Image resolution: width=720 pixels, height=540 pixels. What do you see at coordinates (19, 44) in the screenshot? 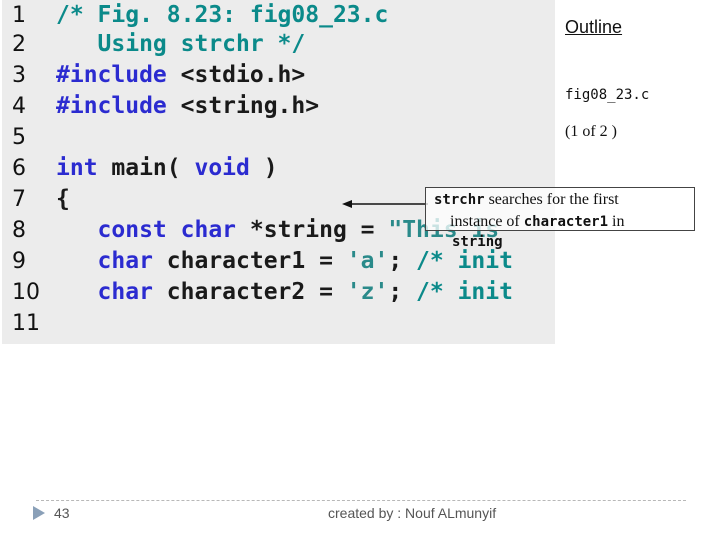
I see `line-number: 2` at bounding box center [19, 44].